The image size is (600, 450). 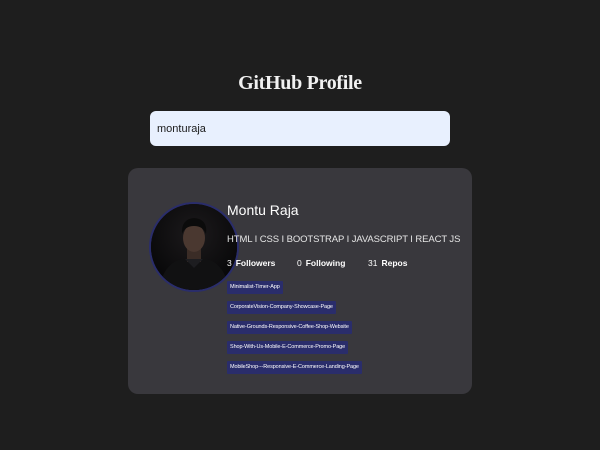 What do you see at coordinates (229, 263) in the screenshot?
I see `stat-value: 3` at bounding box center [229, 263].